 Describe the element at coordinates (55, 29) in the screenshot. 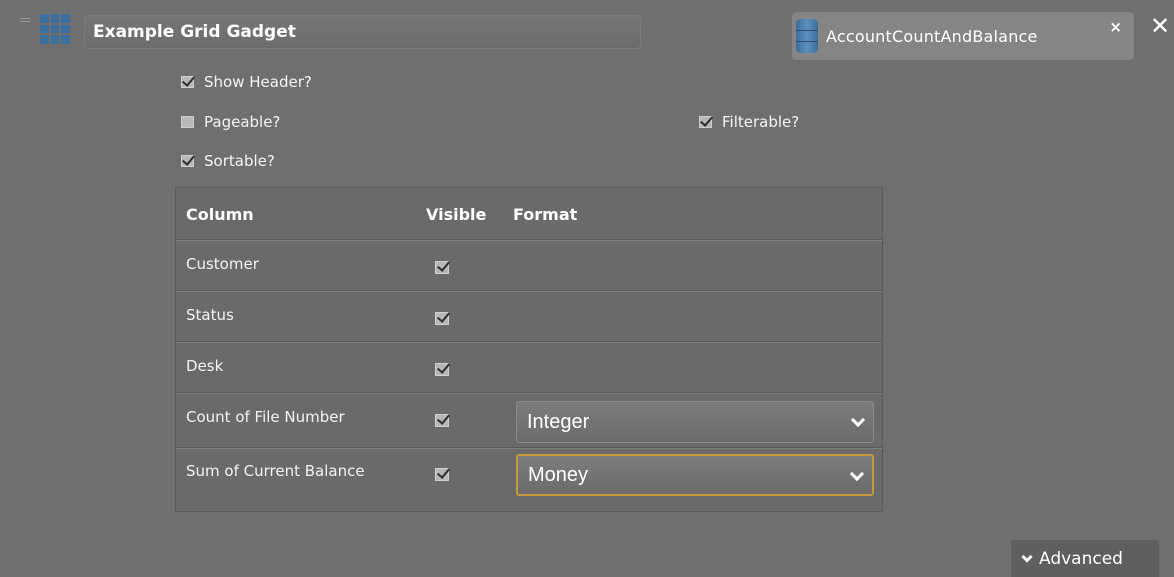

I see `grid-gadget-icon` at that location.